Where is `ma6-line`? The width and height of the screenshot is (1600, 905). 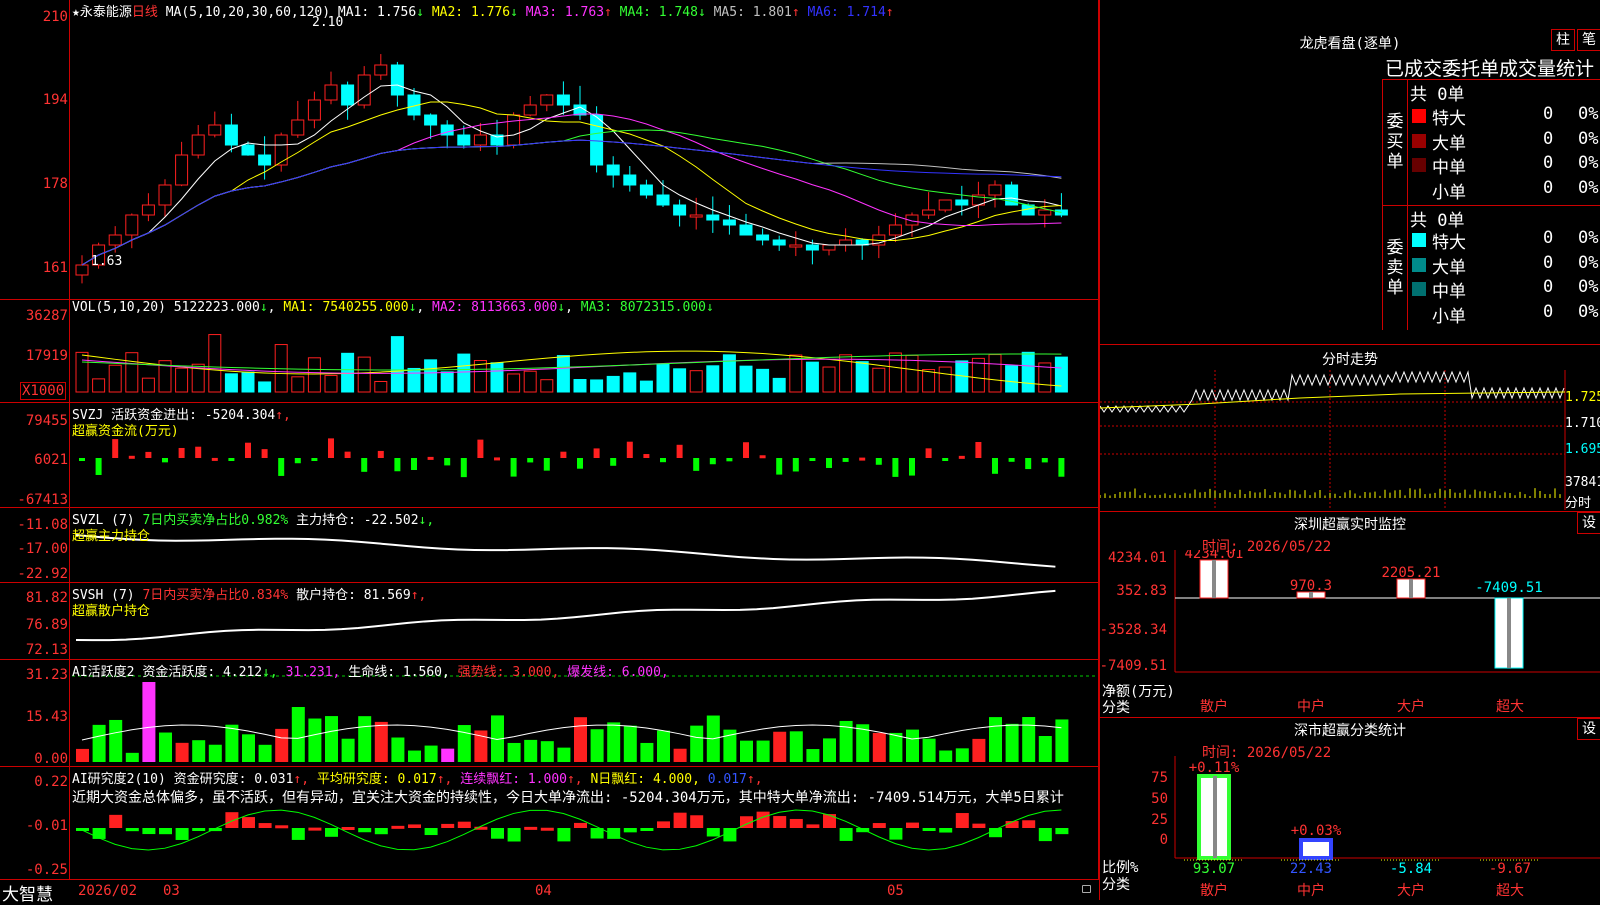
ma6-line is located at coordinates (571, 202).